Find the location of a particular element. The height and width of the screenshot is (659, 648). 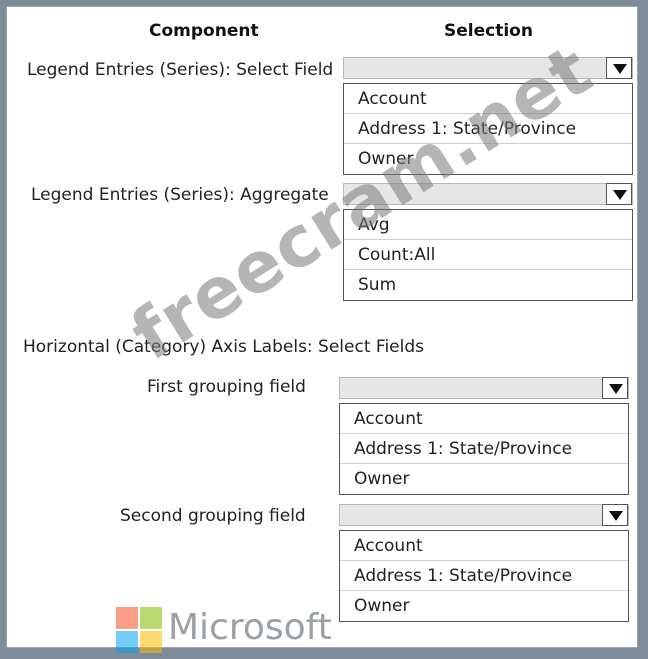

row-label-first-grouping: First grouping field is located at coordinates (226, 387).